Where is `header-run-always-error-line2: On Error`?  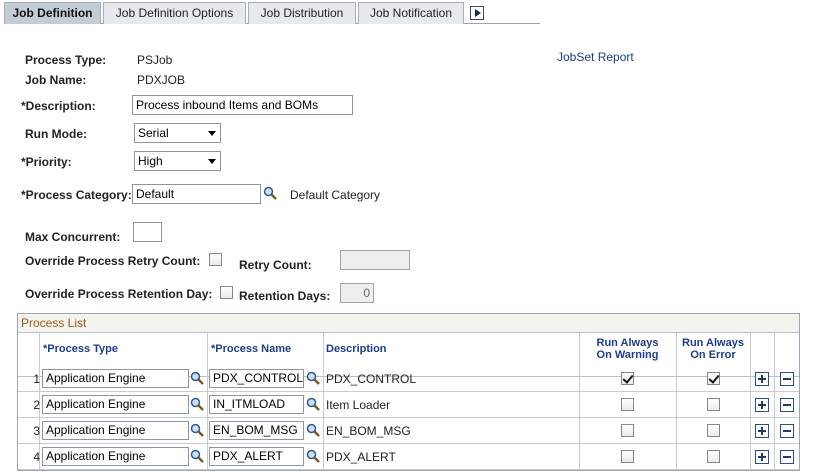 header-run-always-error-line2: On Error is located at coordinates (713, 355).